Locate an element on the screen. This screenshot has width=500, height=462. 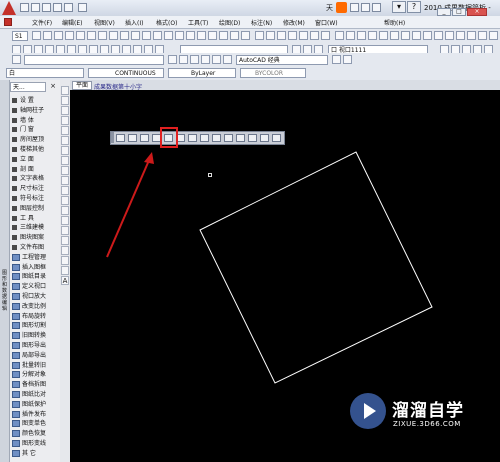
maximize-button: □ is located at coordinates (459, 12).